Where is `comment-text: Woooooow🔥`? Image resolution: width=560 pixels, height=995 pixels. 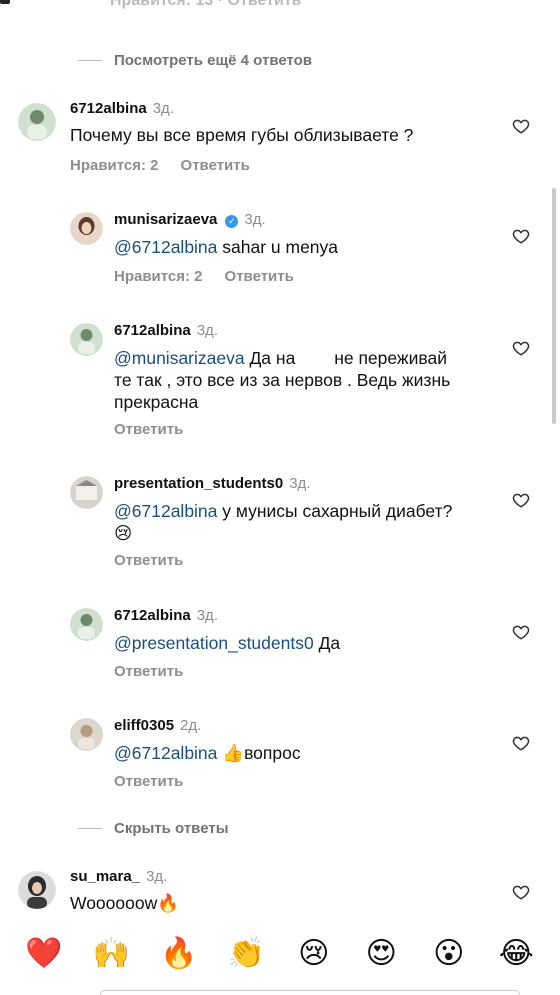
comment-text: Woooooow🔥 is located at coordinates (124, 903).